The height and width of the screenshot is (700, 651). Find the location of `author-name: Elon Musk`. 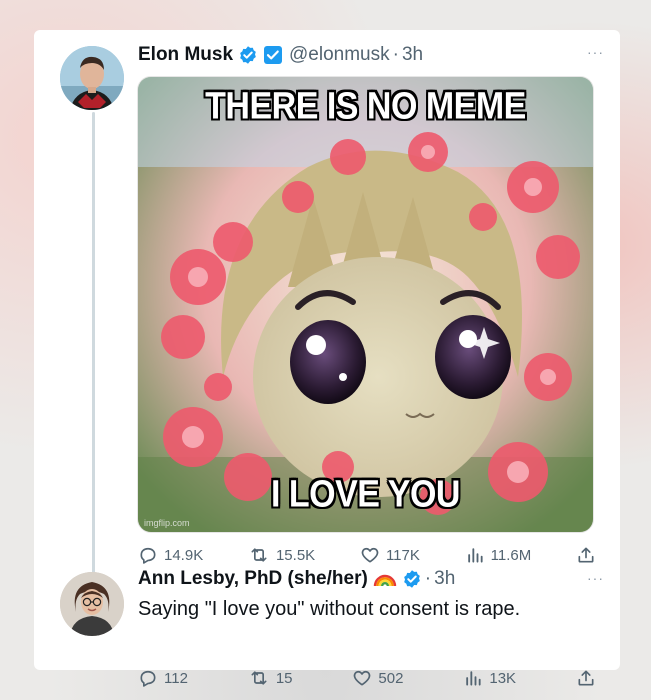

author-name: Elon Musk is located at coordinates (185, 55).